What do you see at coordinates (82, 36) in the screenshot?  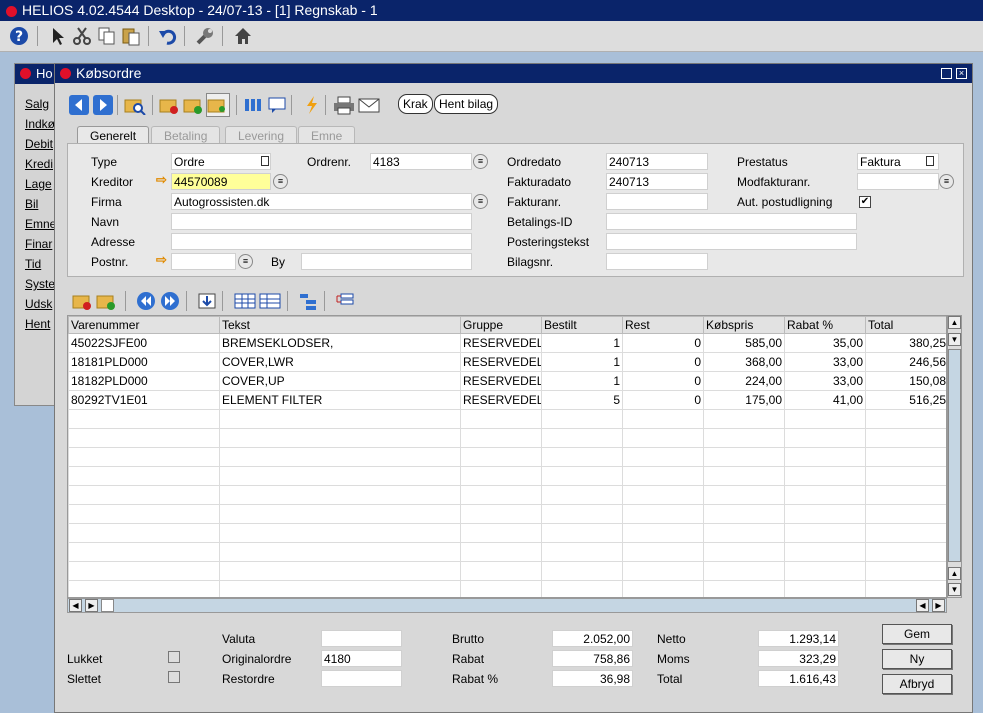 I see `cut-icon` at bounding box center [82, 36].